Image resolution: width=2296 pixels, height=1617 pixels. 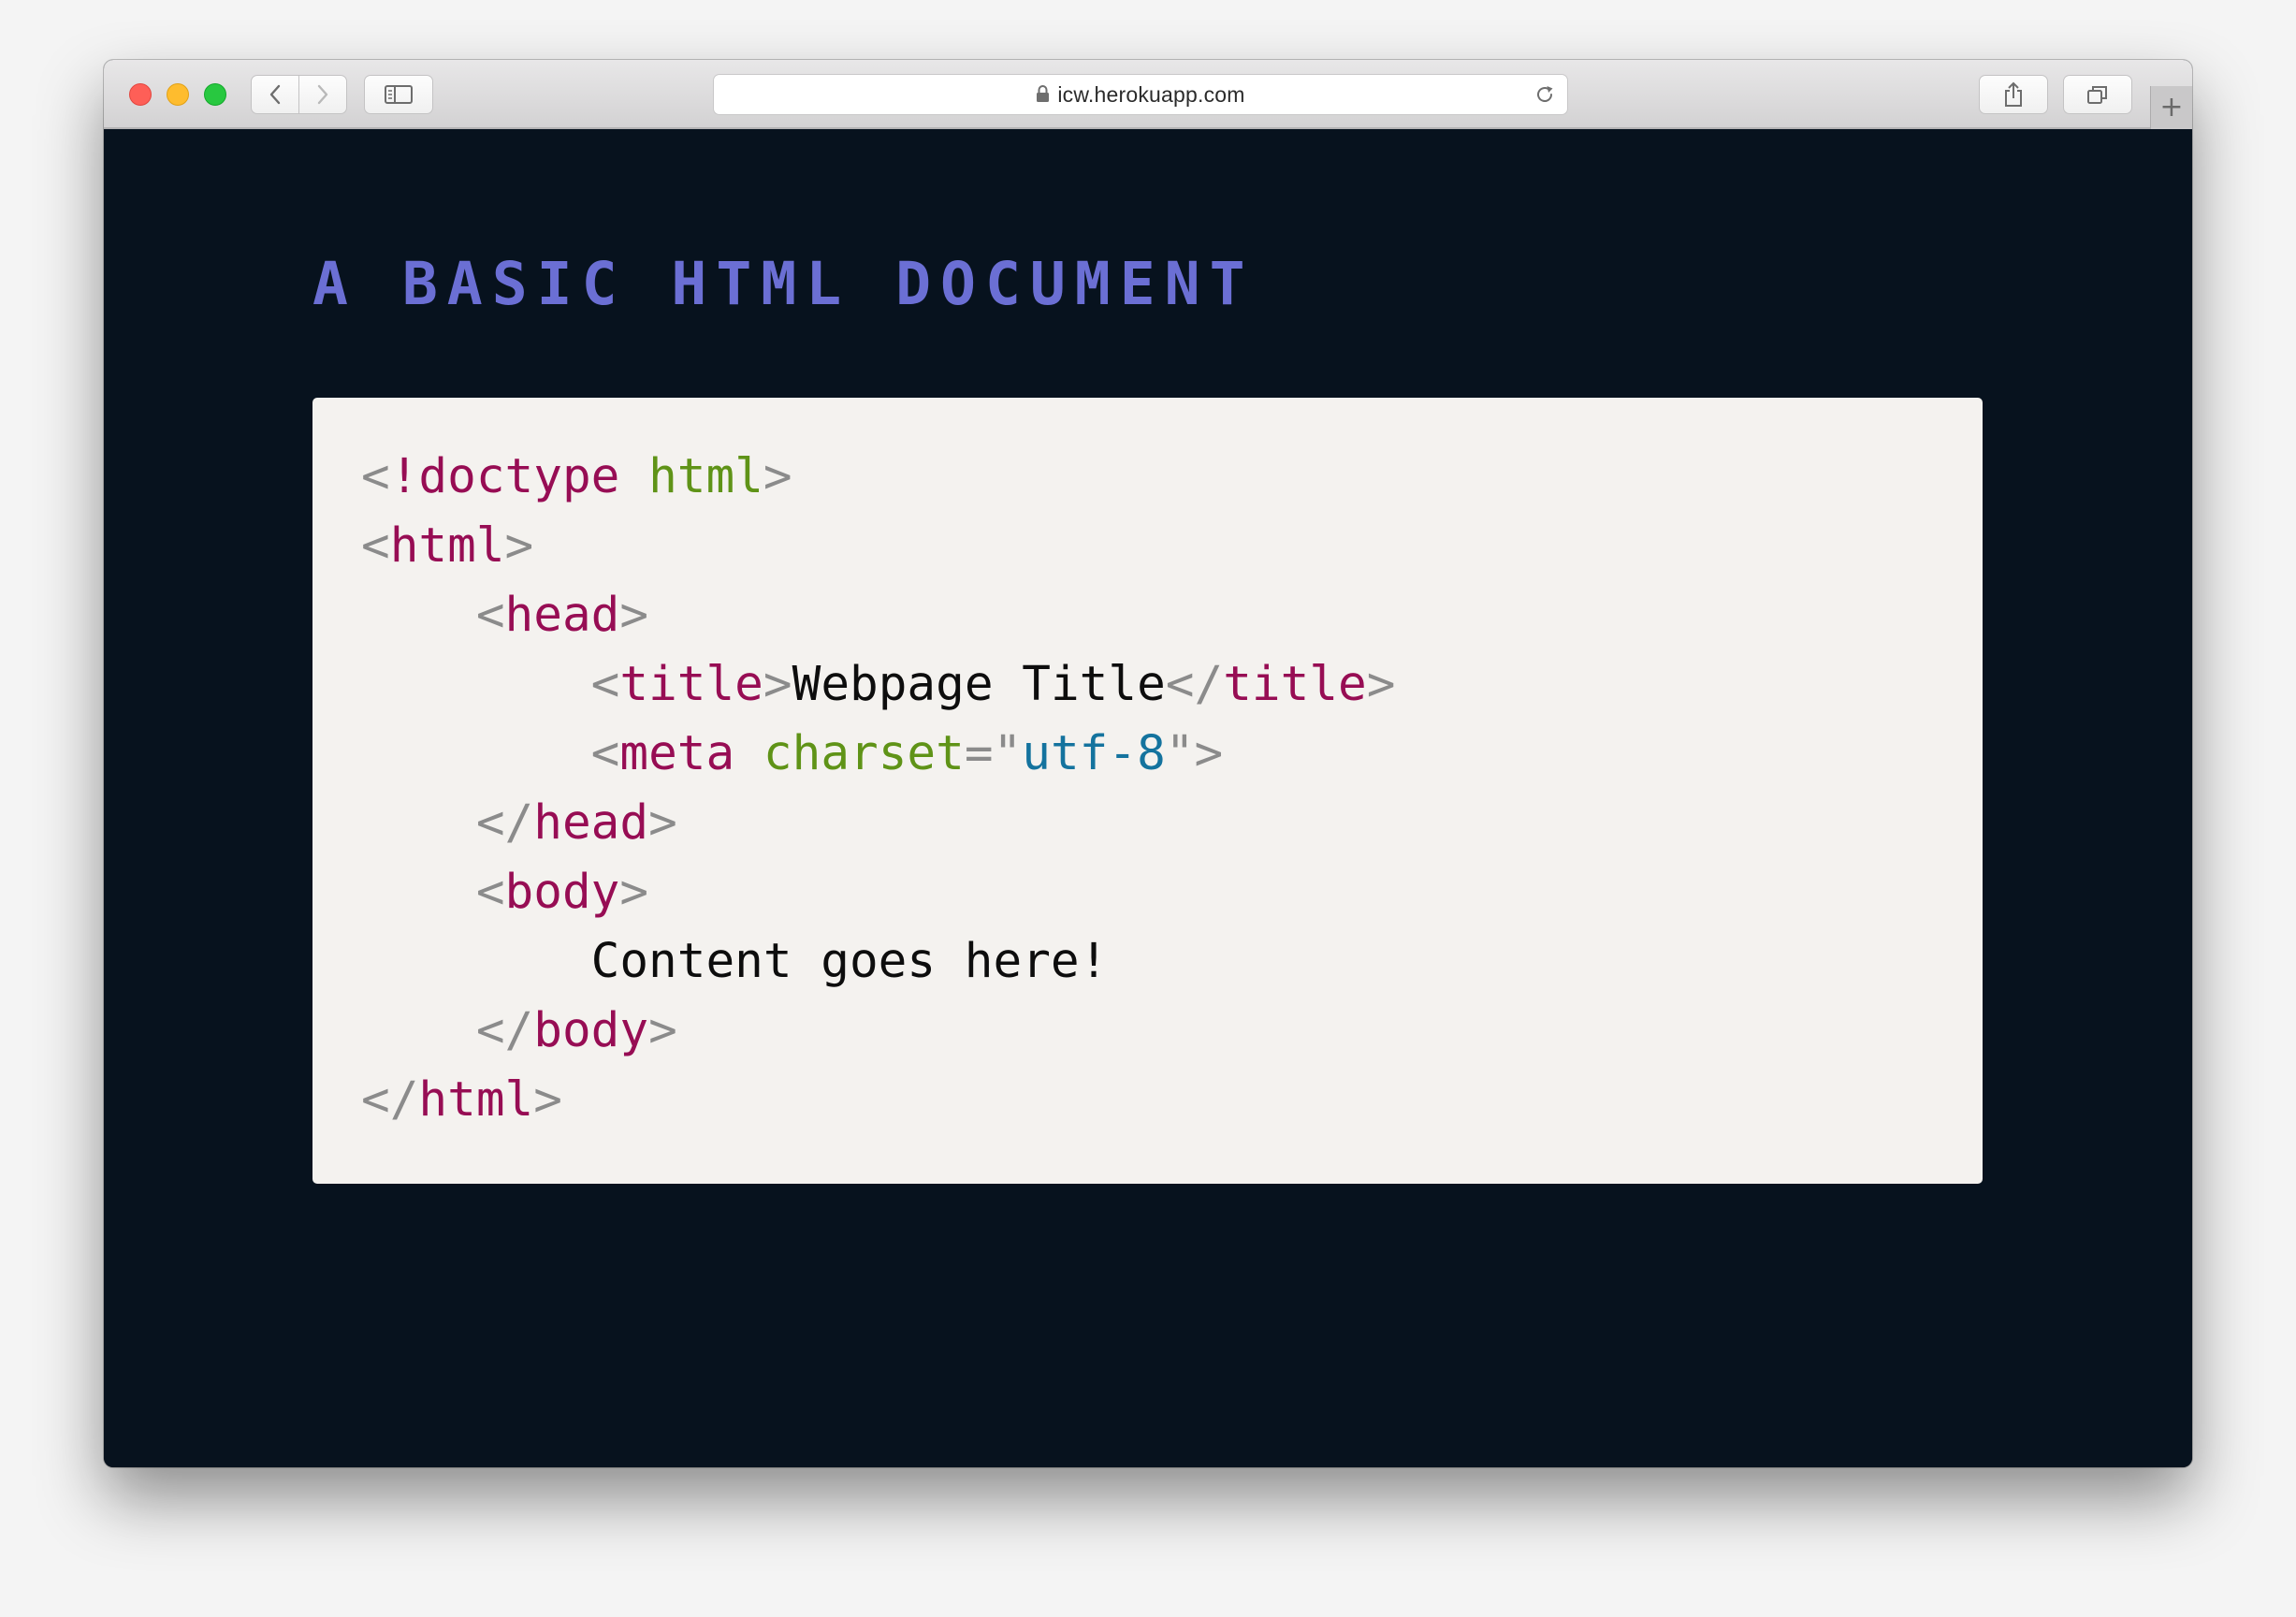 I want to click on code-line: </body>, so click(x=878, y=1031).